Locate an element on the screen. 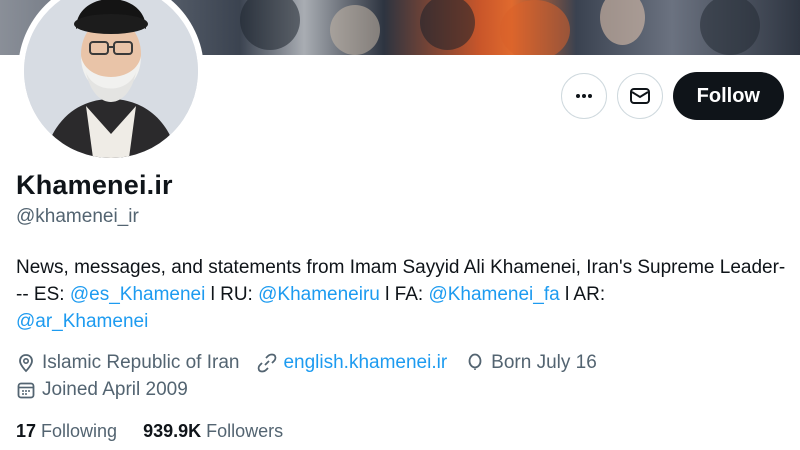 The image size is (800, 450). following-count: 17 is located at coordinates (26, 431).